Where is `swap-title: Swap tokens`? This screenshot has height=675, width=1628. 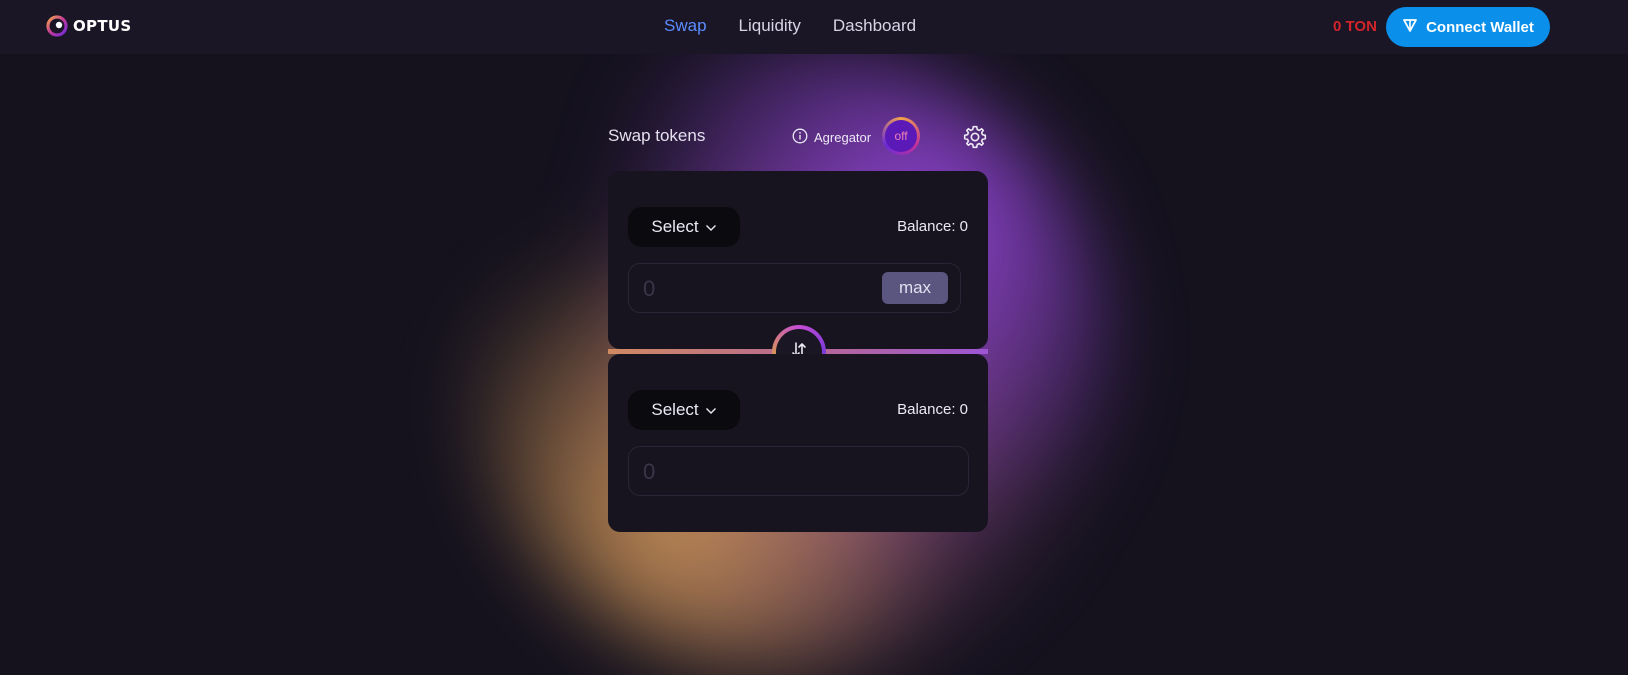
swap-title: Swap tokens is located at coordinates (657, 135).